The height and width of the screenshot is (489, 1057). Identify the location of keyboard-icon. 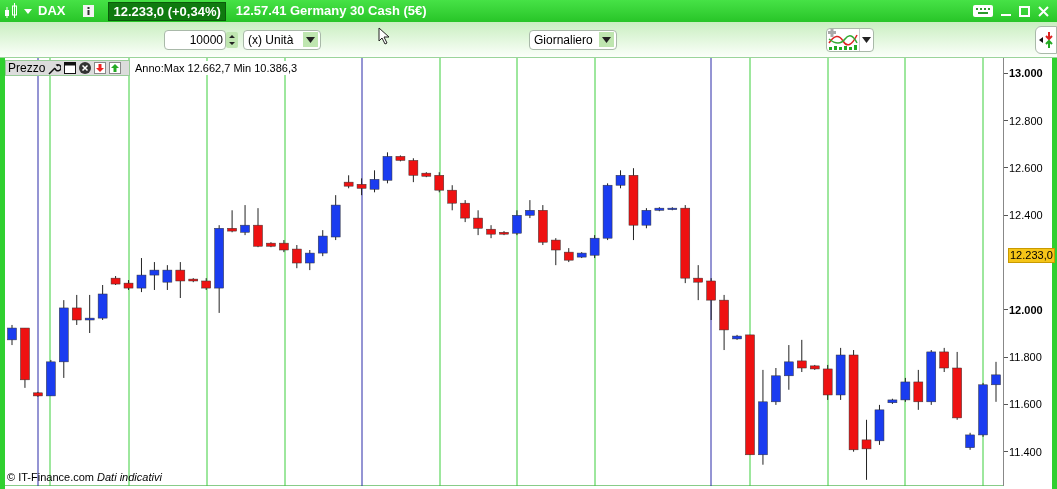
(983, 11).